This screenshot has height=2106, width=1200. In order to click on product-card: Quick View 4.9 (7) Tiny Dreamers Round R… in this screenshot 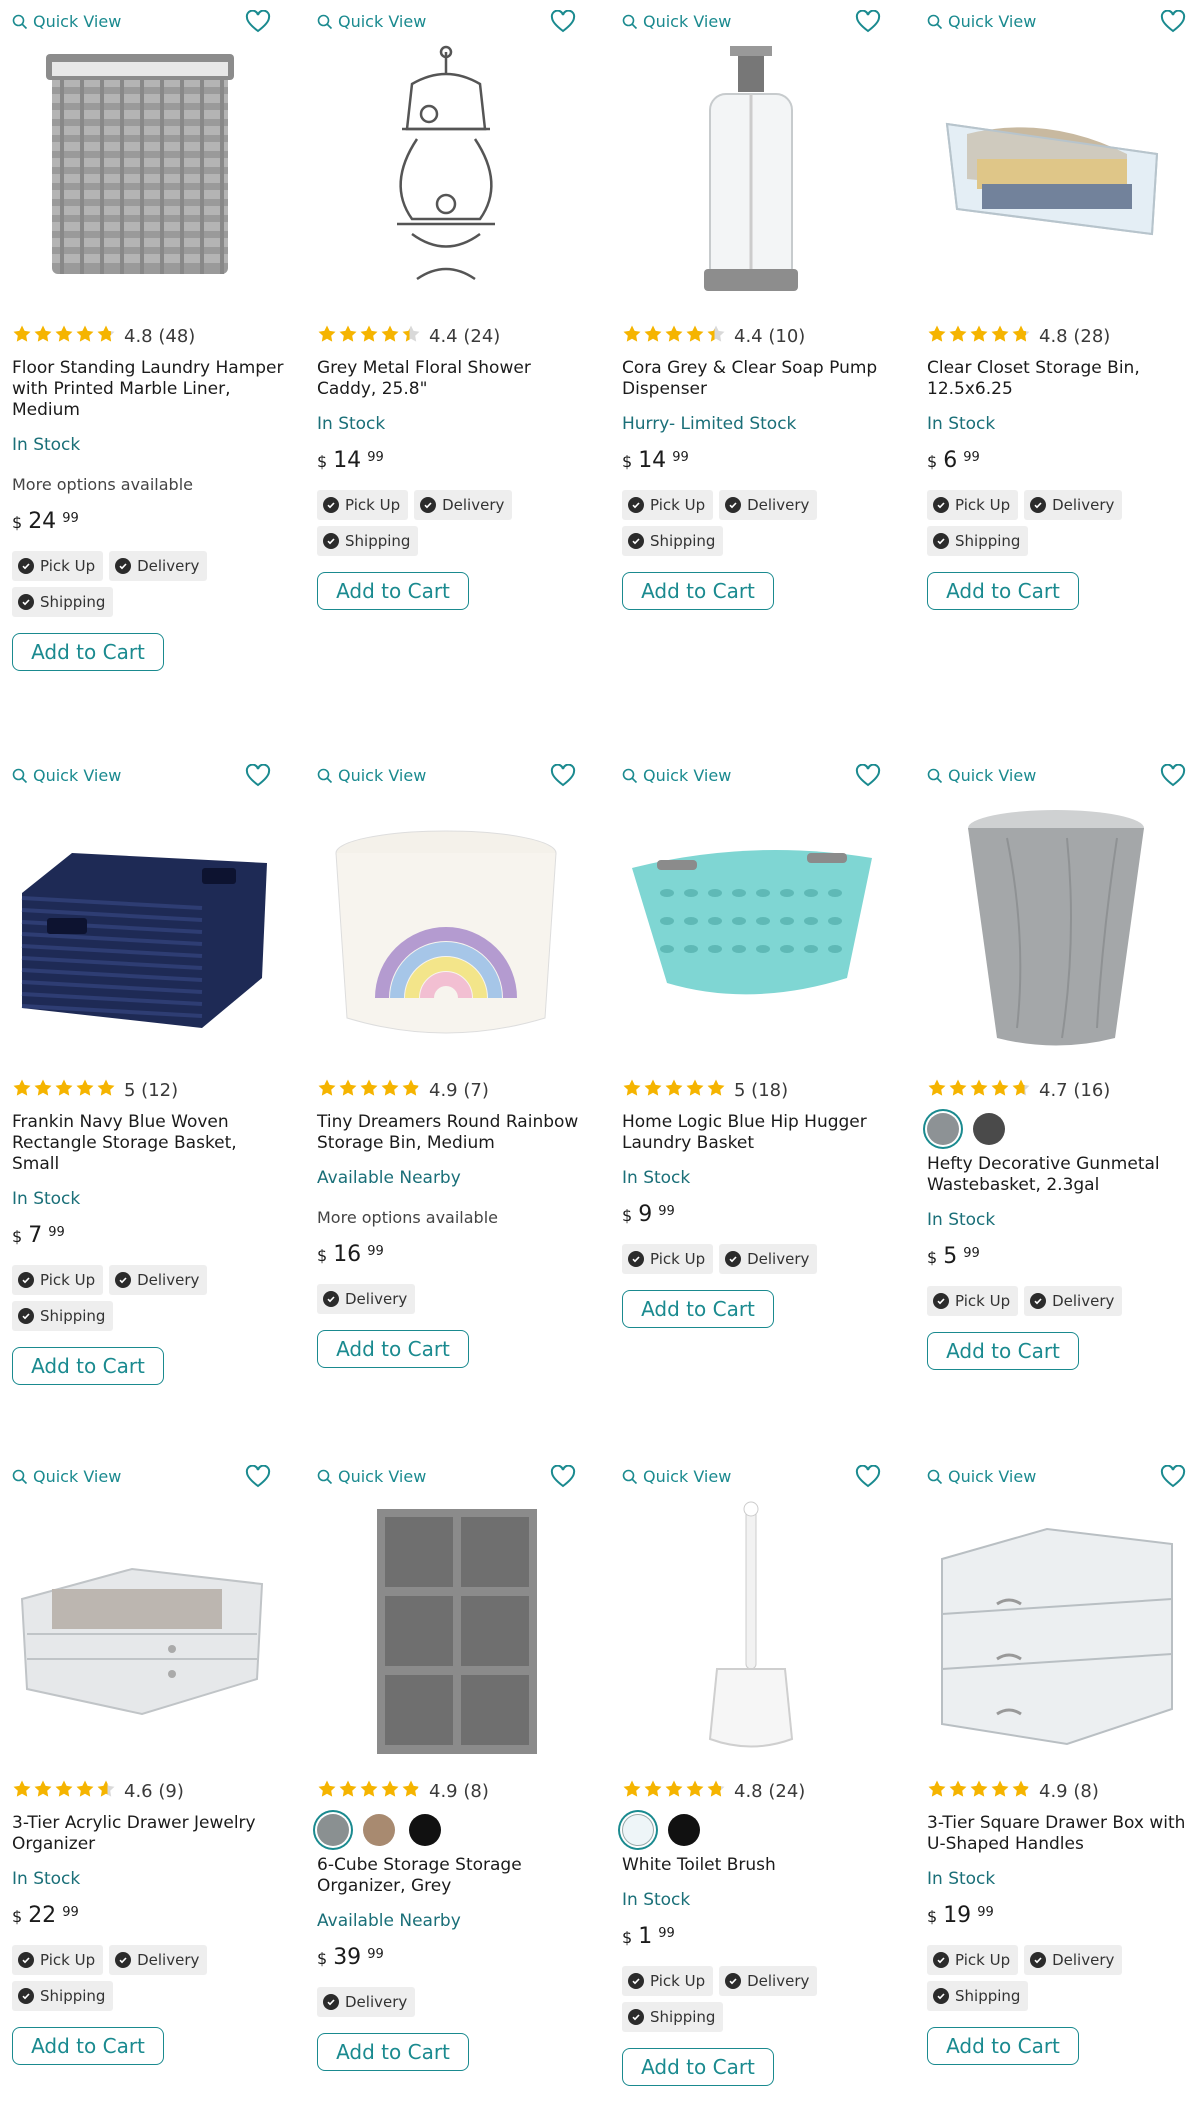, I will do `click(447, 1094)`.